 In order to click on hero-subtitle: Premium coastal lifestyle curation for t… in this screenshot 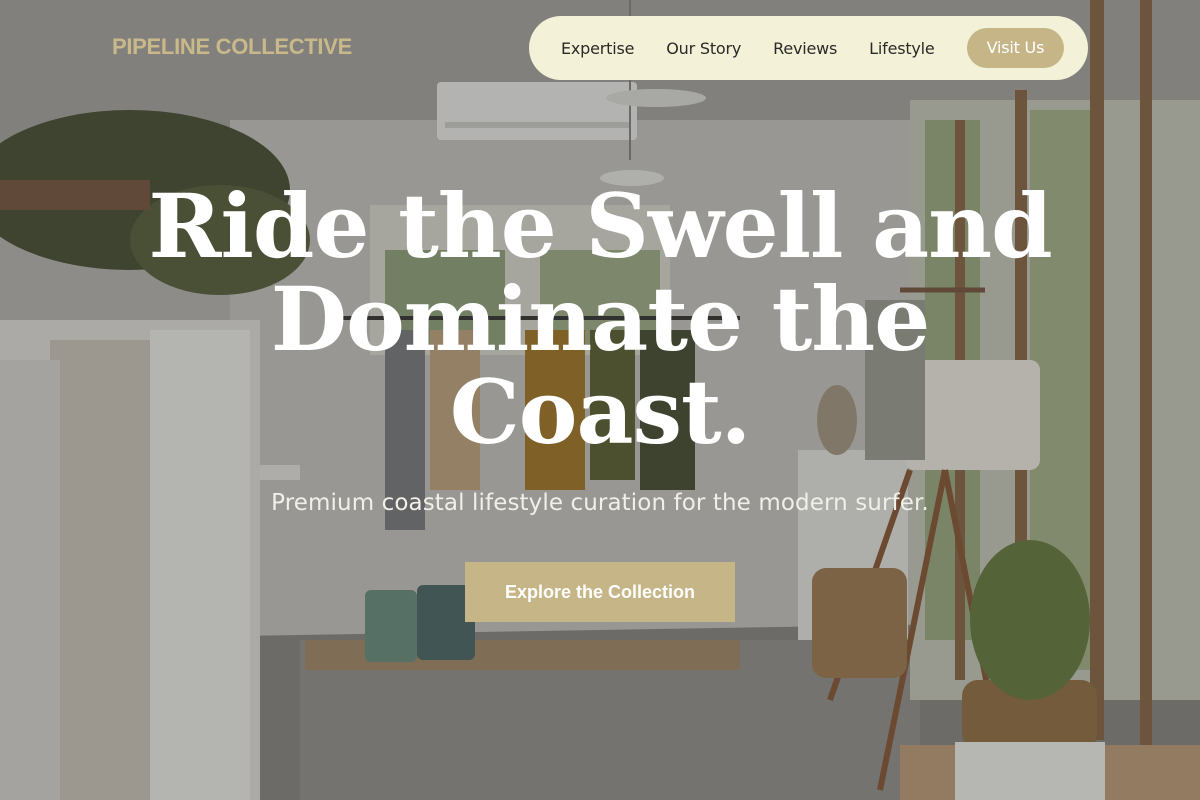, I will do `click(600, 503)`.